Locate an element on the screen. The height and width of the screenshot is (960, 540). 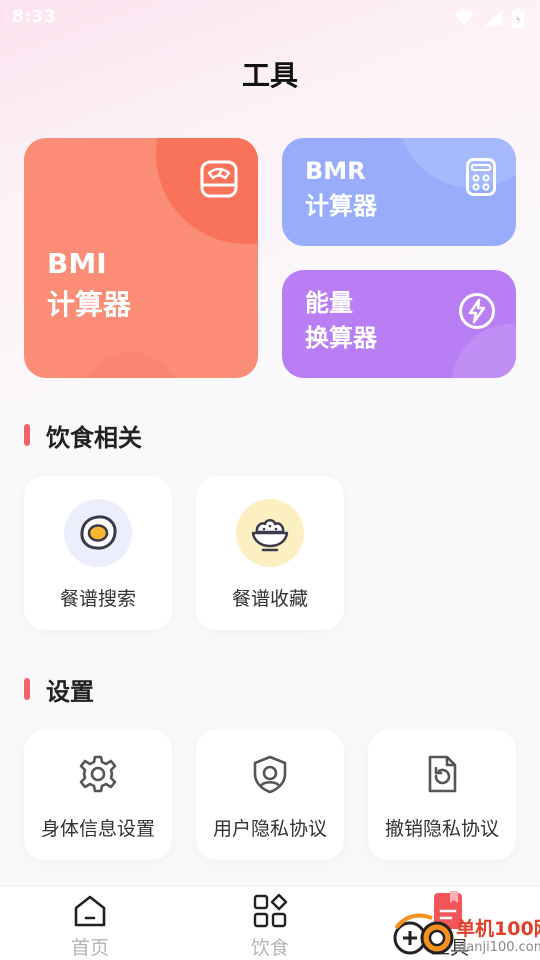
status-icons is located at coordinates (489, 18).